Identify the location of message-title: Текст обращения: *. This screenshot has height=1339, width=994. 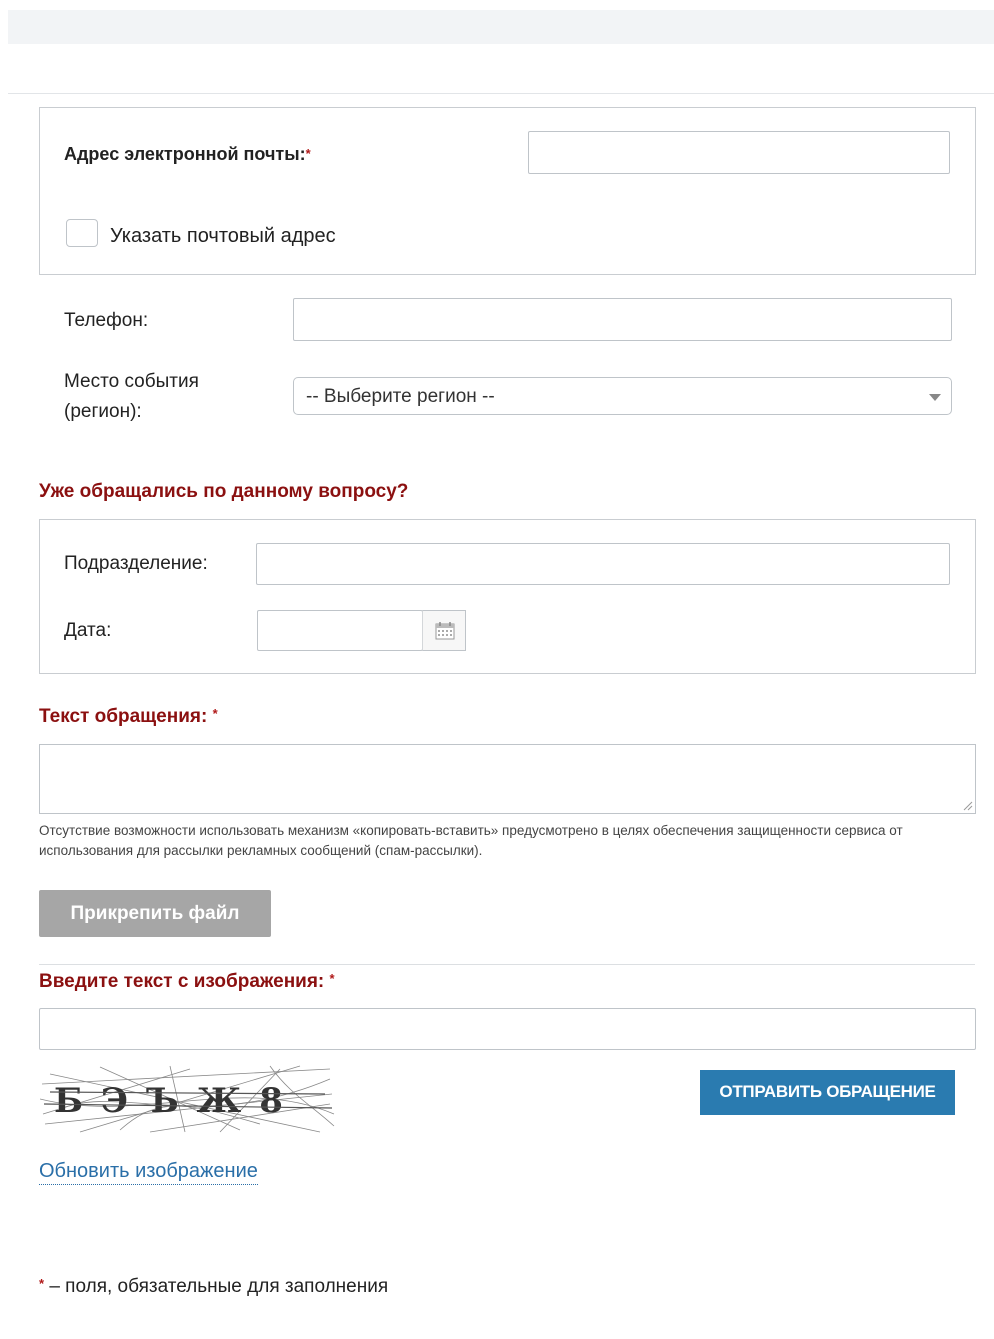
(128, 716).